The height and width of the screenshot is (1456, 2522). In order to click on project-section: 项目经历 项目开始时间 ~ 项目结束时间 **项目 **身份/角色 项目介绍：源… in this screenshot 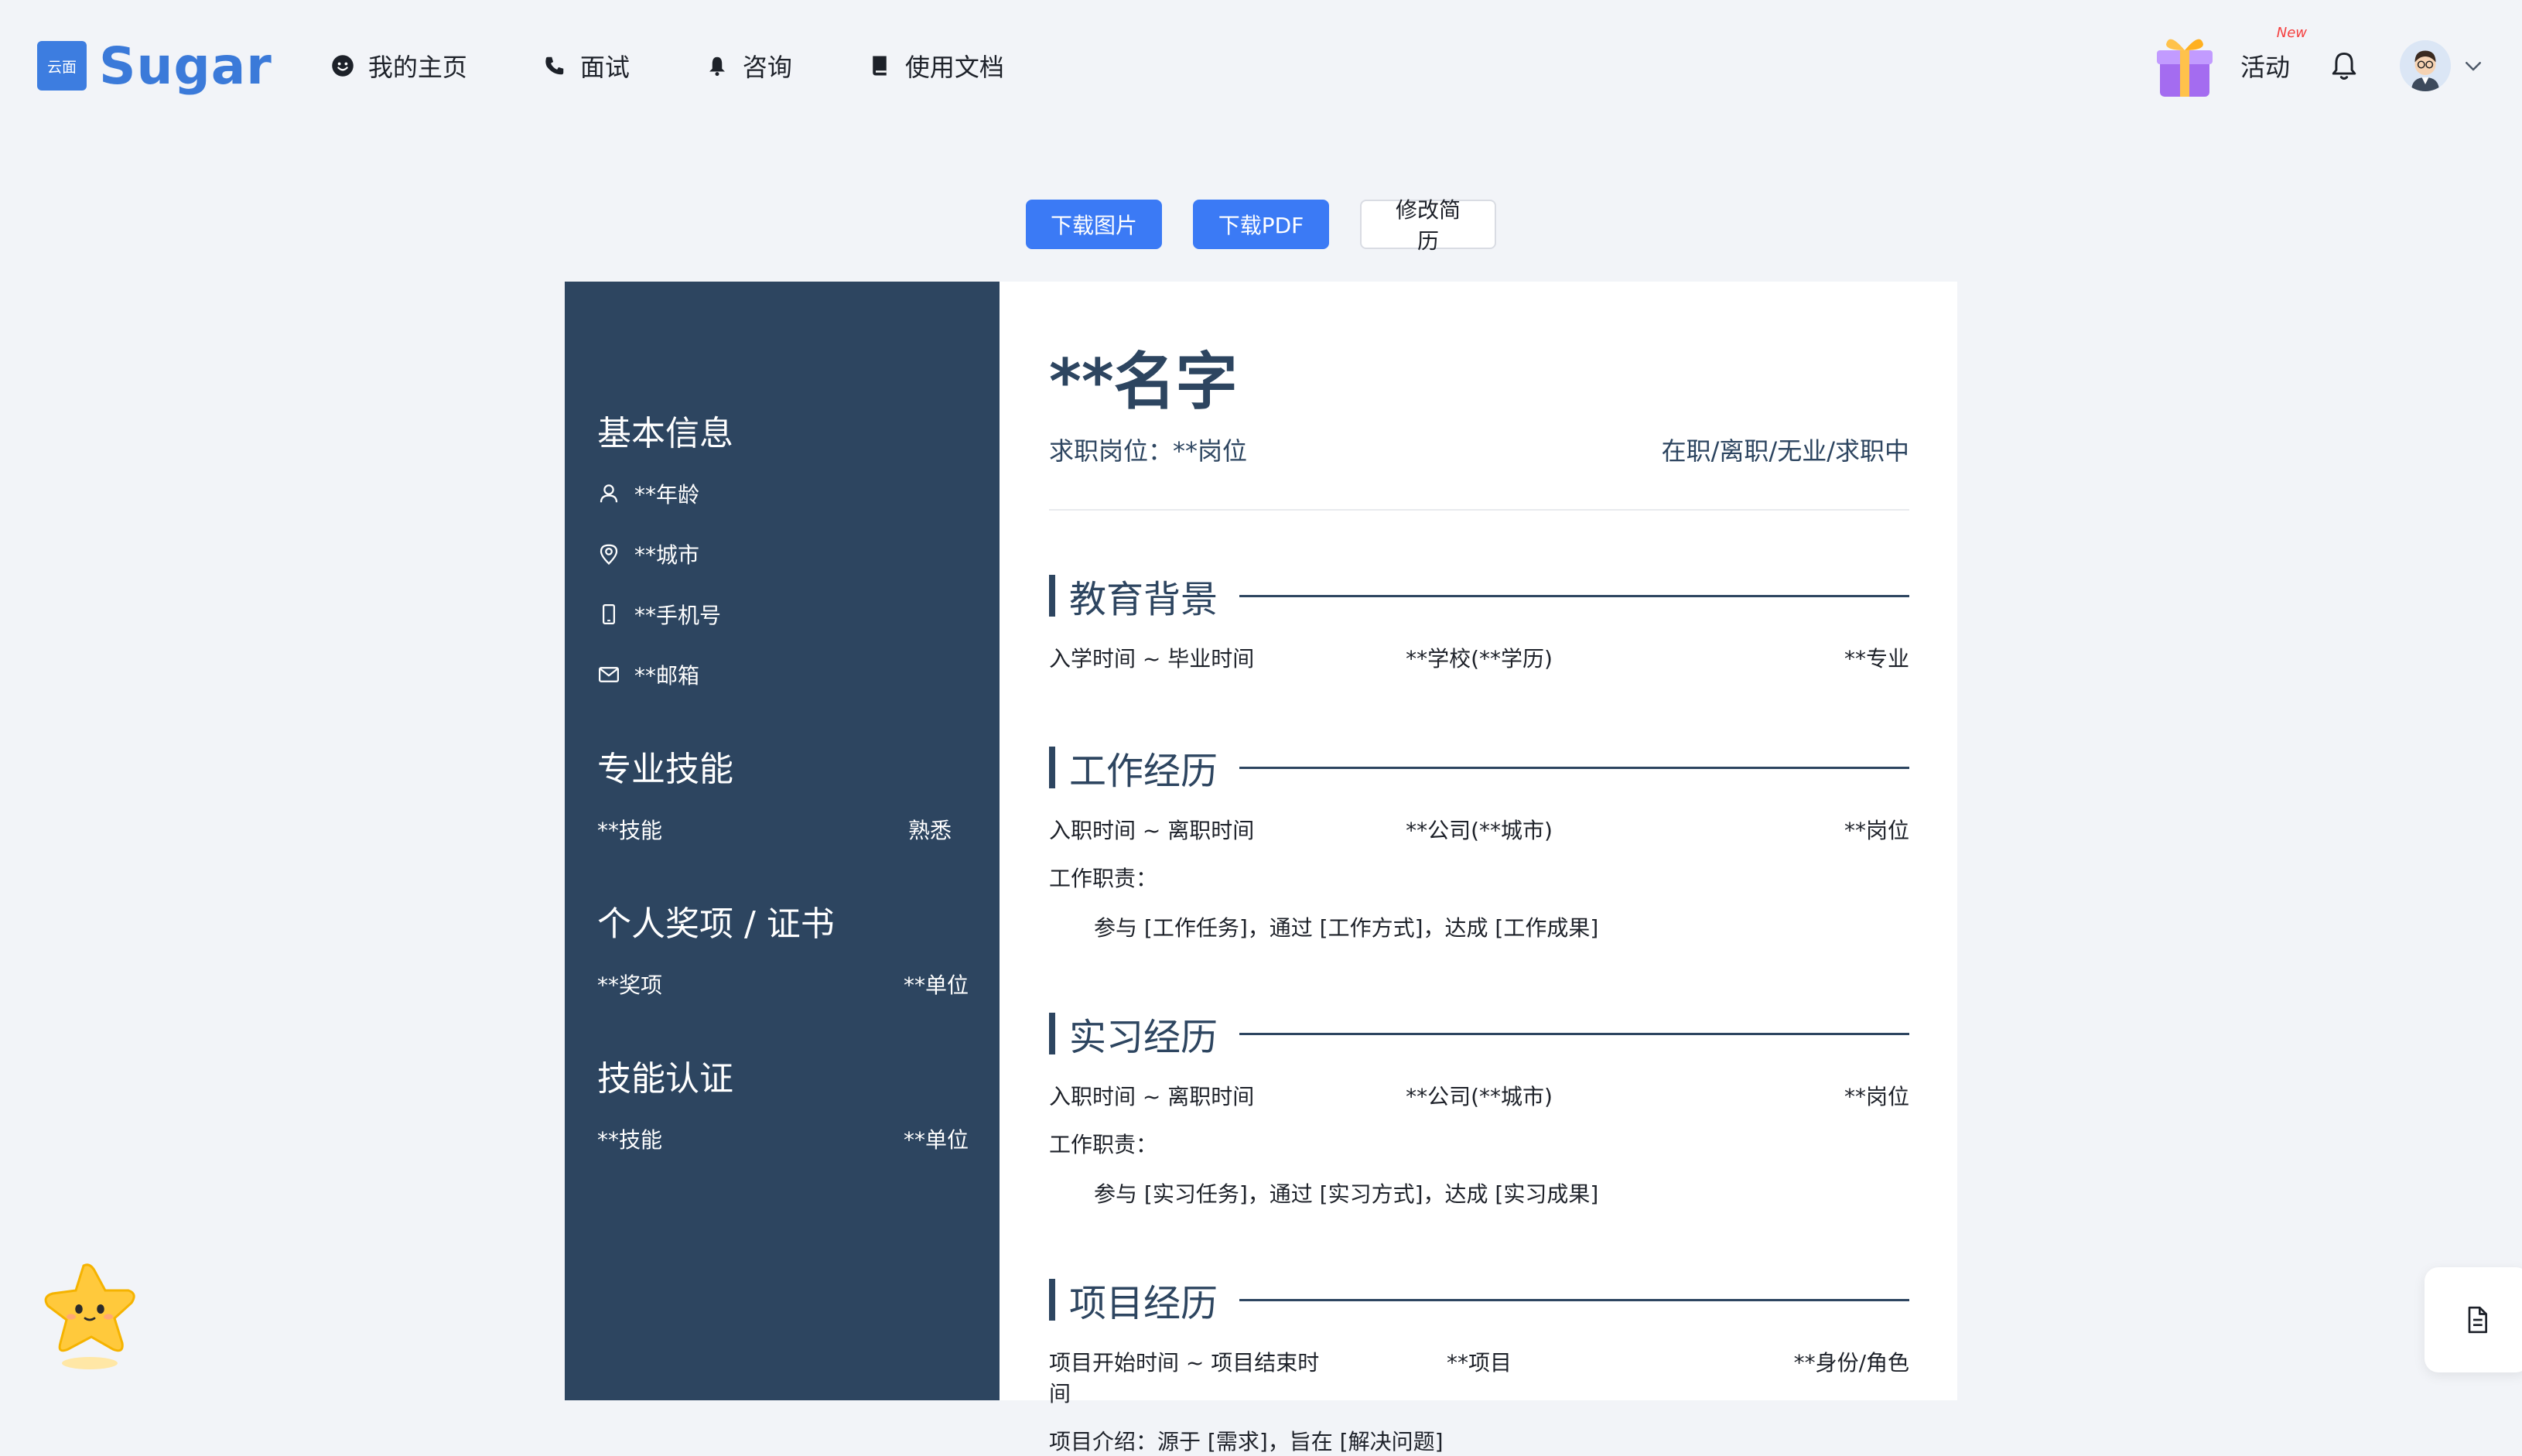, I will do `click(1479, 1367)`.